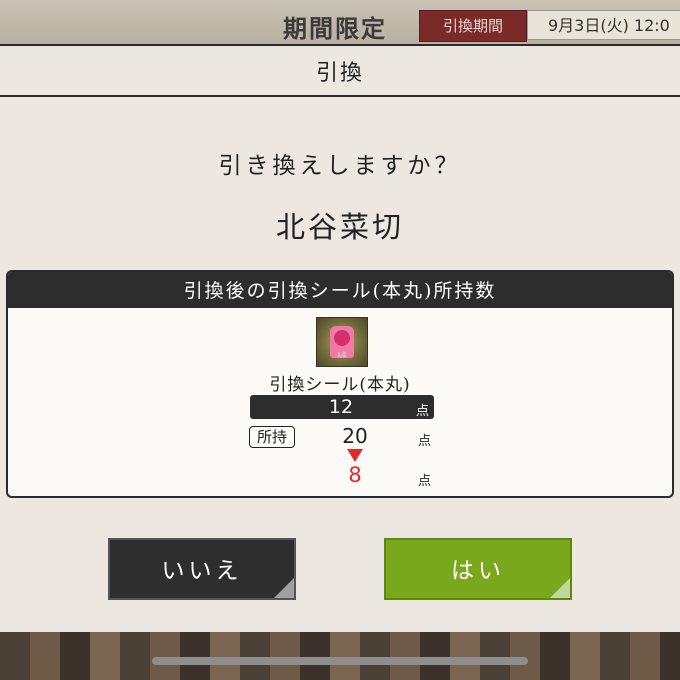  Describe the element at coordinates (425, 441) in the screenshot. I see `owned-unit: 点` at that location.